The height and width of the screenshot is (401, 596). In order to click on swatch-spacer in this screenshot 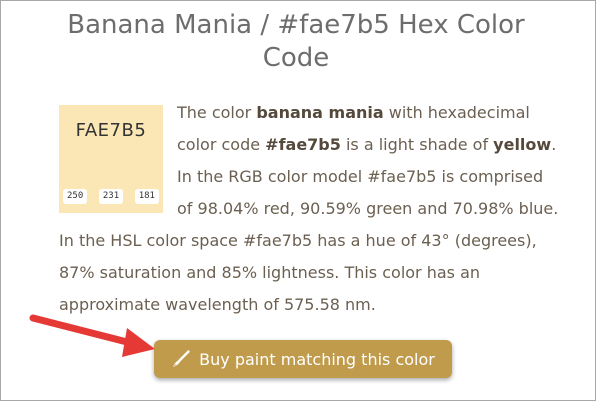, I will do `click(118, 161)`.